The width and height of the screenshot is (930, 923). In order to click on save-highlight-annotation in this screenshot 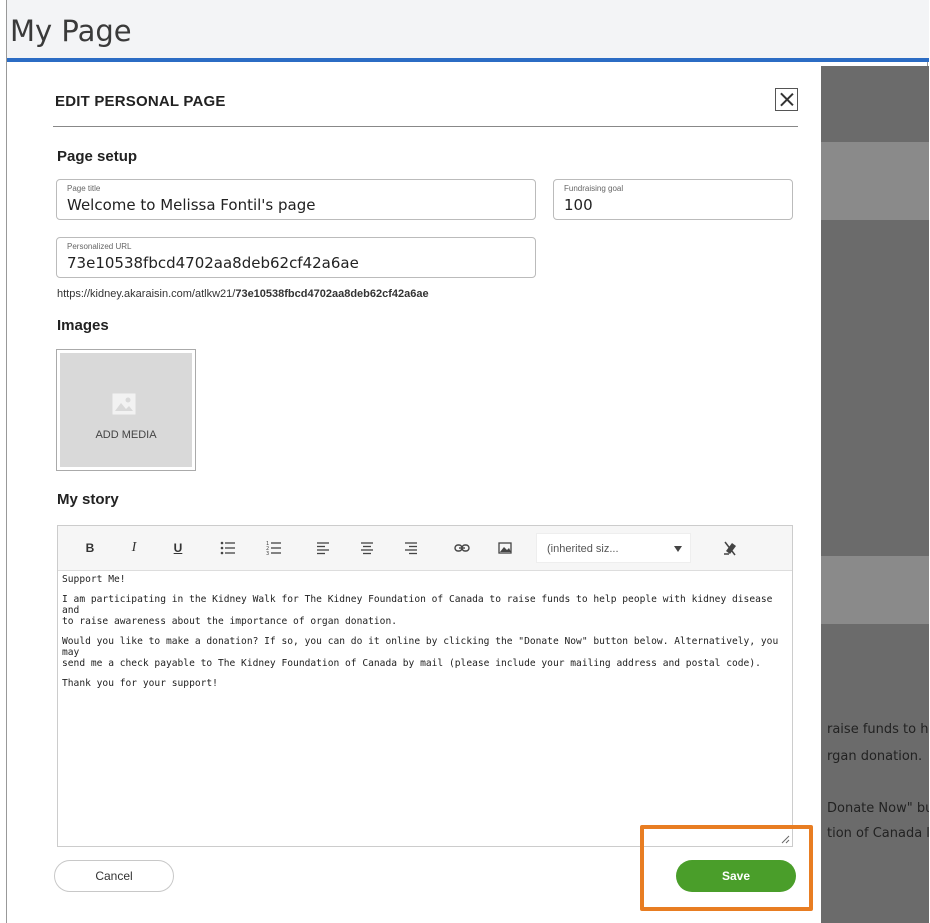, I will do `click(726, 868)`.